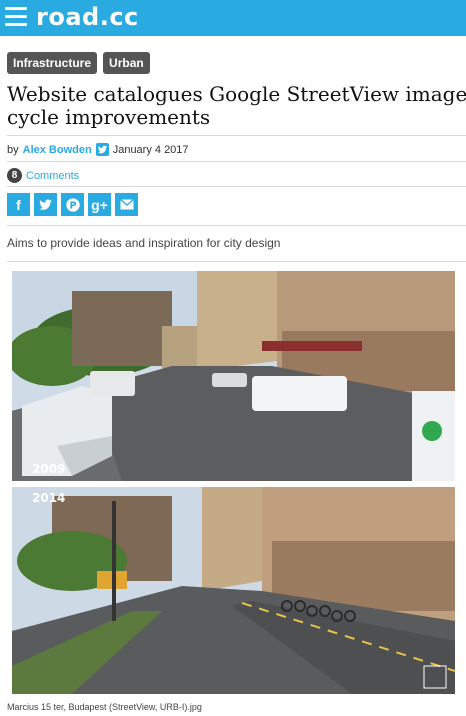 The width and height of the screenshot is (466, 716). I want to click on email-icon, so click(126, 204).